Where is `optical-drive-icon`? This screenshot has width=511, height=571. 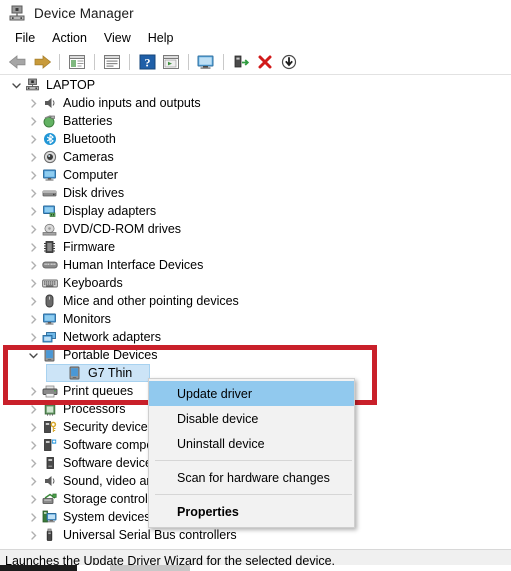 optical-drive-icon is located at coordinates (49, 229).